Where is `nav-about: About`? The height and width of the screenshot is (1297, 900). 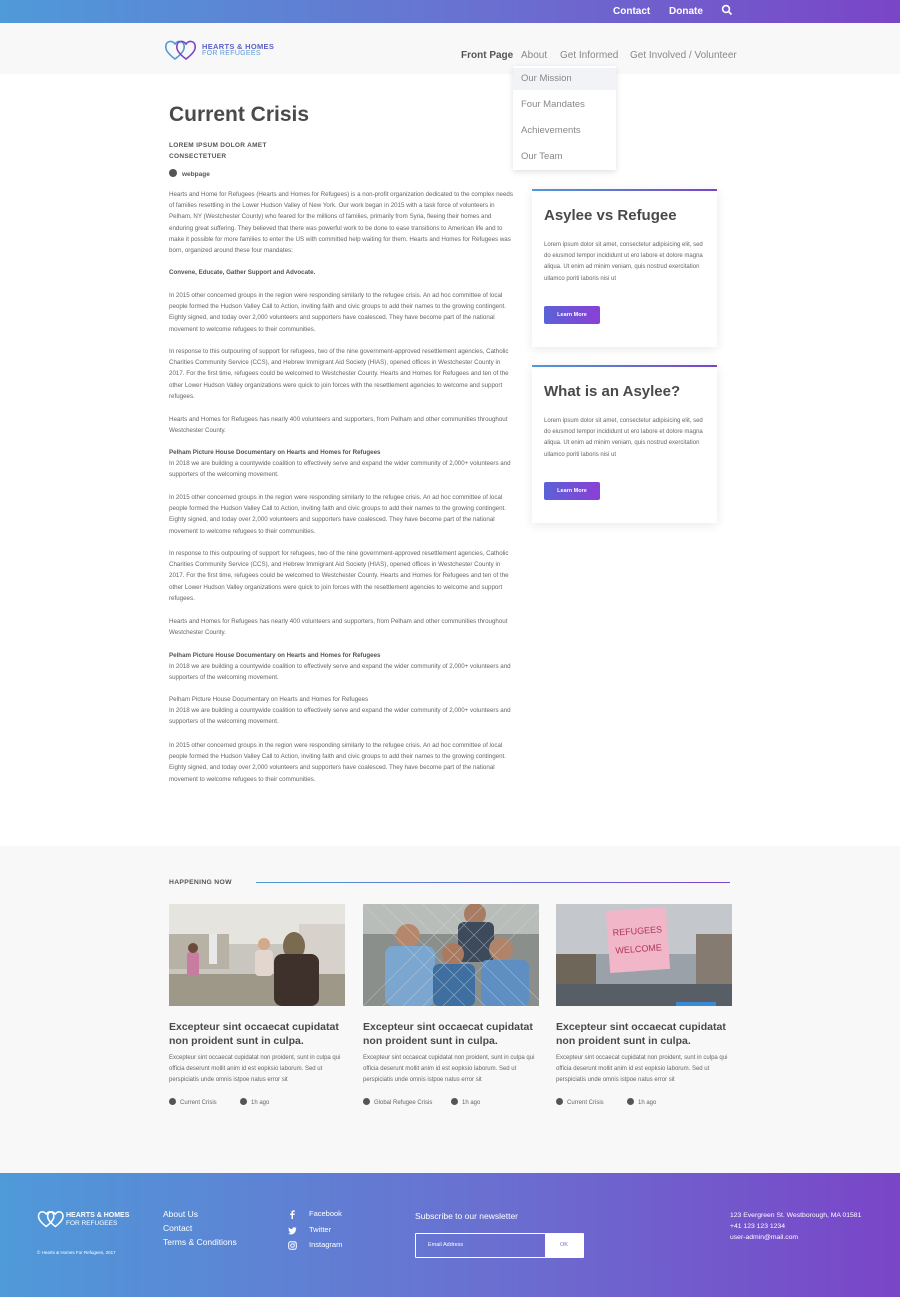
nav-about: About is located at coordinates (534, 55).